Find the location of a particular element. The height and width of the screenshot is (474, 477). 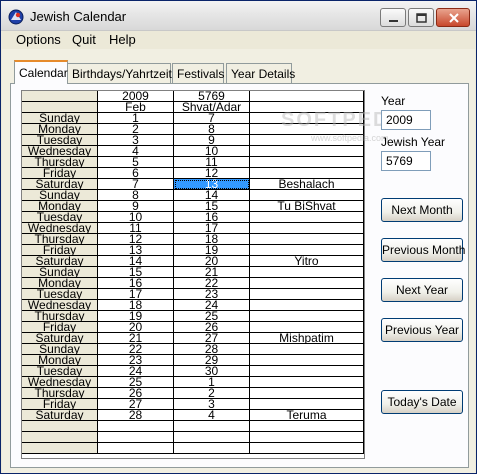

grid-cell: 30 is located at coordinates (212, 371).